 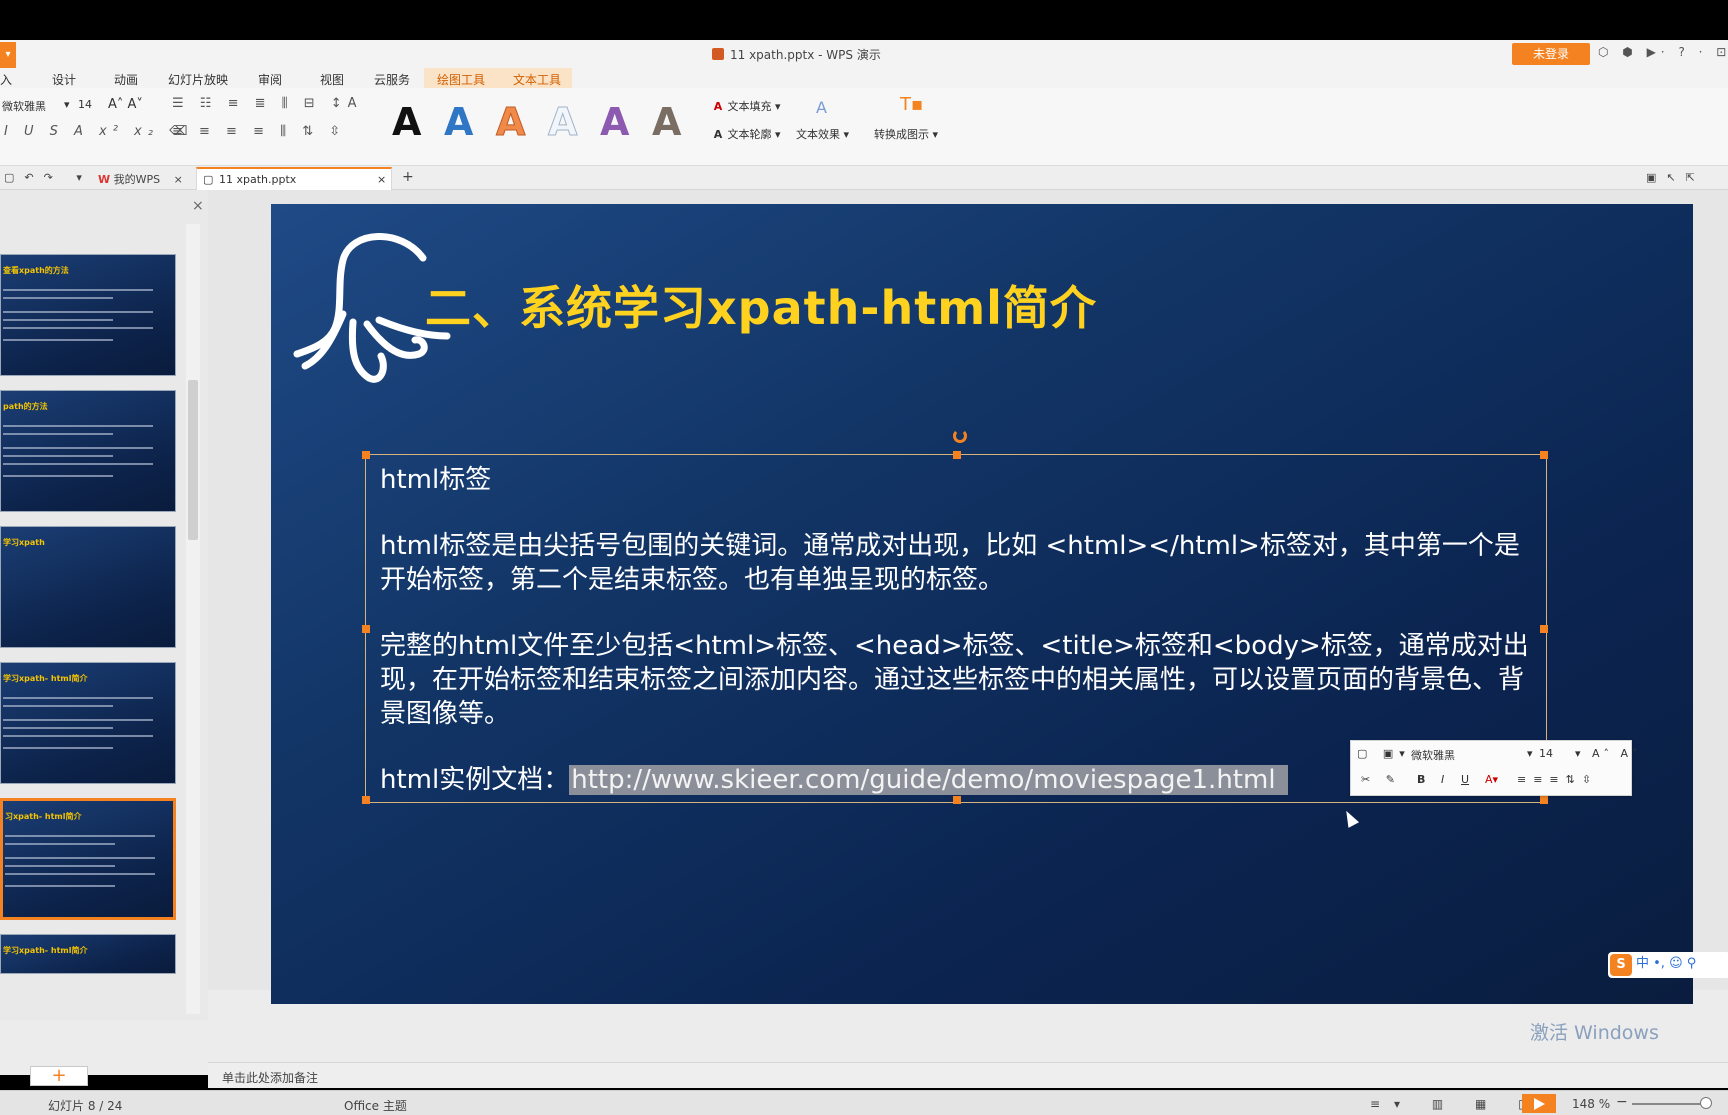 What do you see at coordinates (45, 950) in the screenshot?
I see `thumbnail-title: 学习xpath- html简介` at bounding box center [45, 950].